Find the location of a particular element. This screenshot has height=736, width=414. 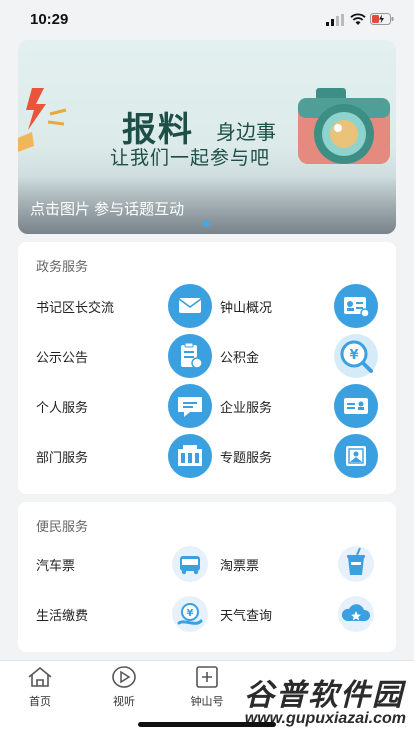

service-label: 汽车票 is located at coordinates (56, 565).